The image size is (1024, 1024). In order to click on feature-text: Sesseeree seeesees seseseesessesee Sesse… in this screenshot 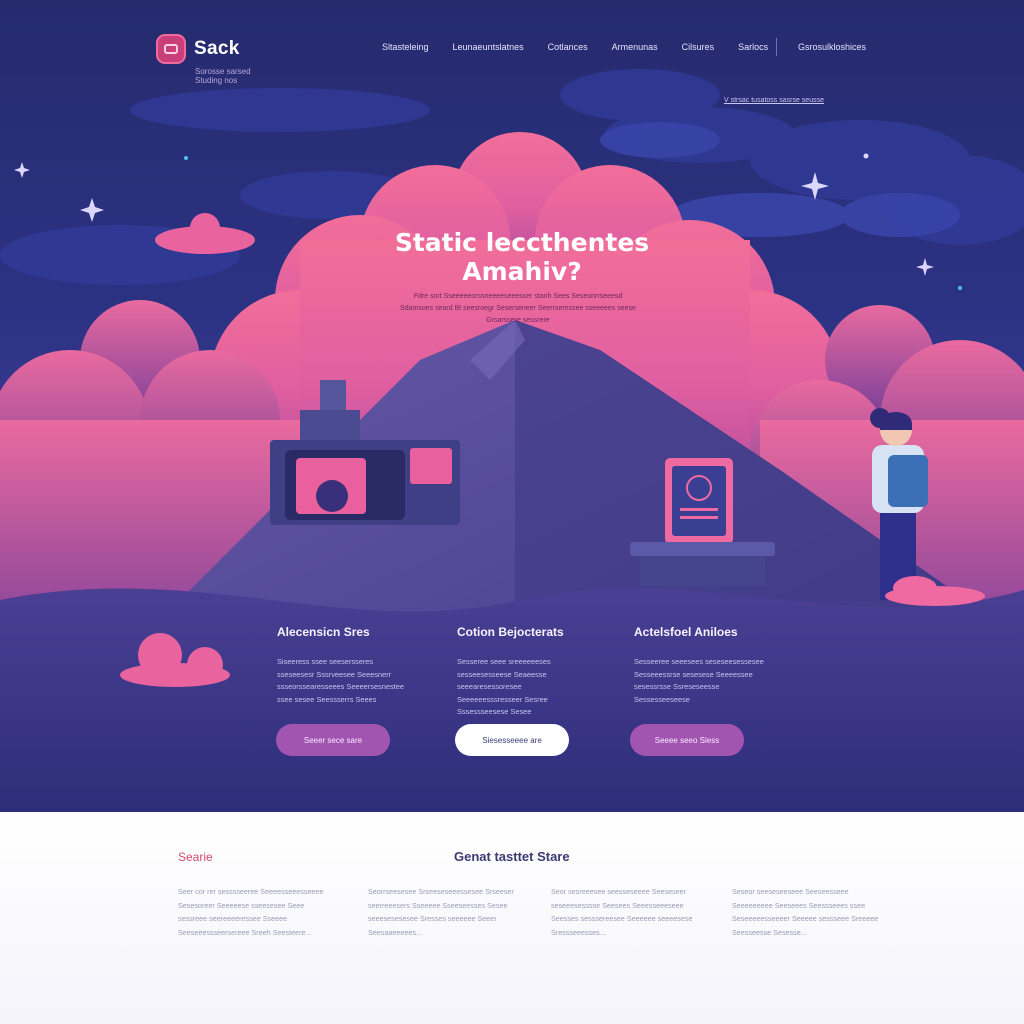, I will do `click(699, 680)`.